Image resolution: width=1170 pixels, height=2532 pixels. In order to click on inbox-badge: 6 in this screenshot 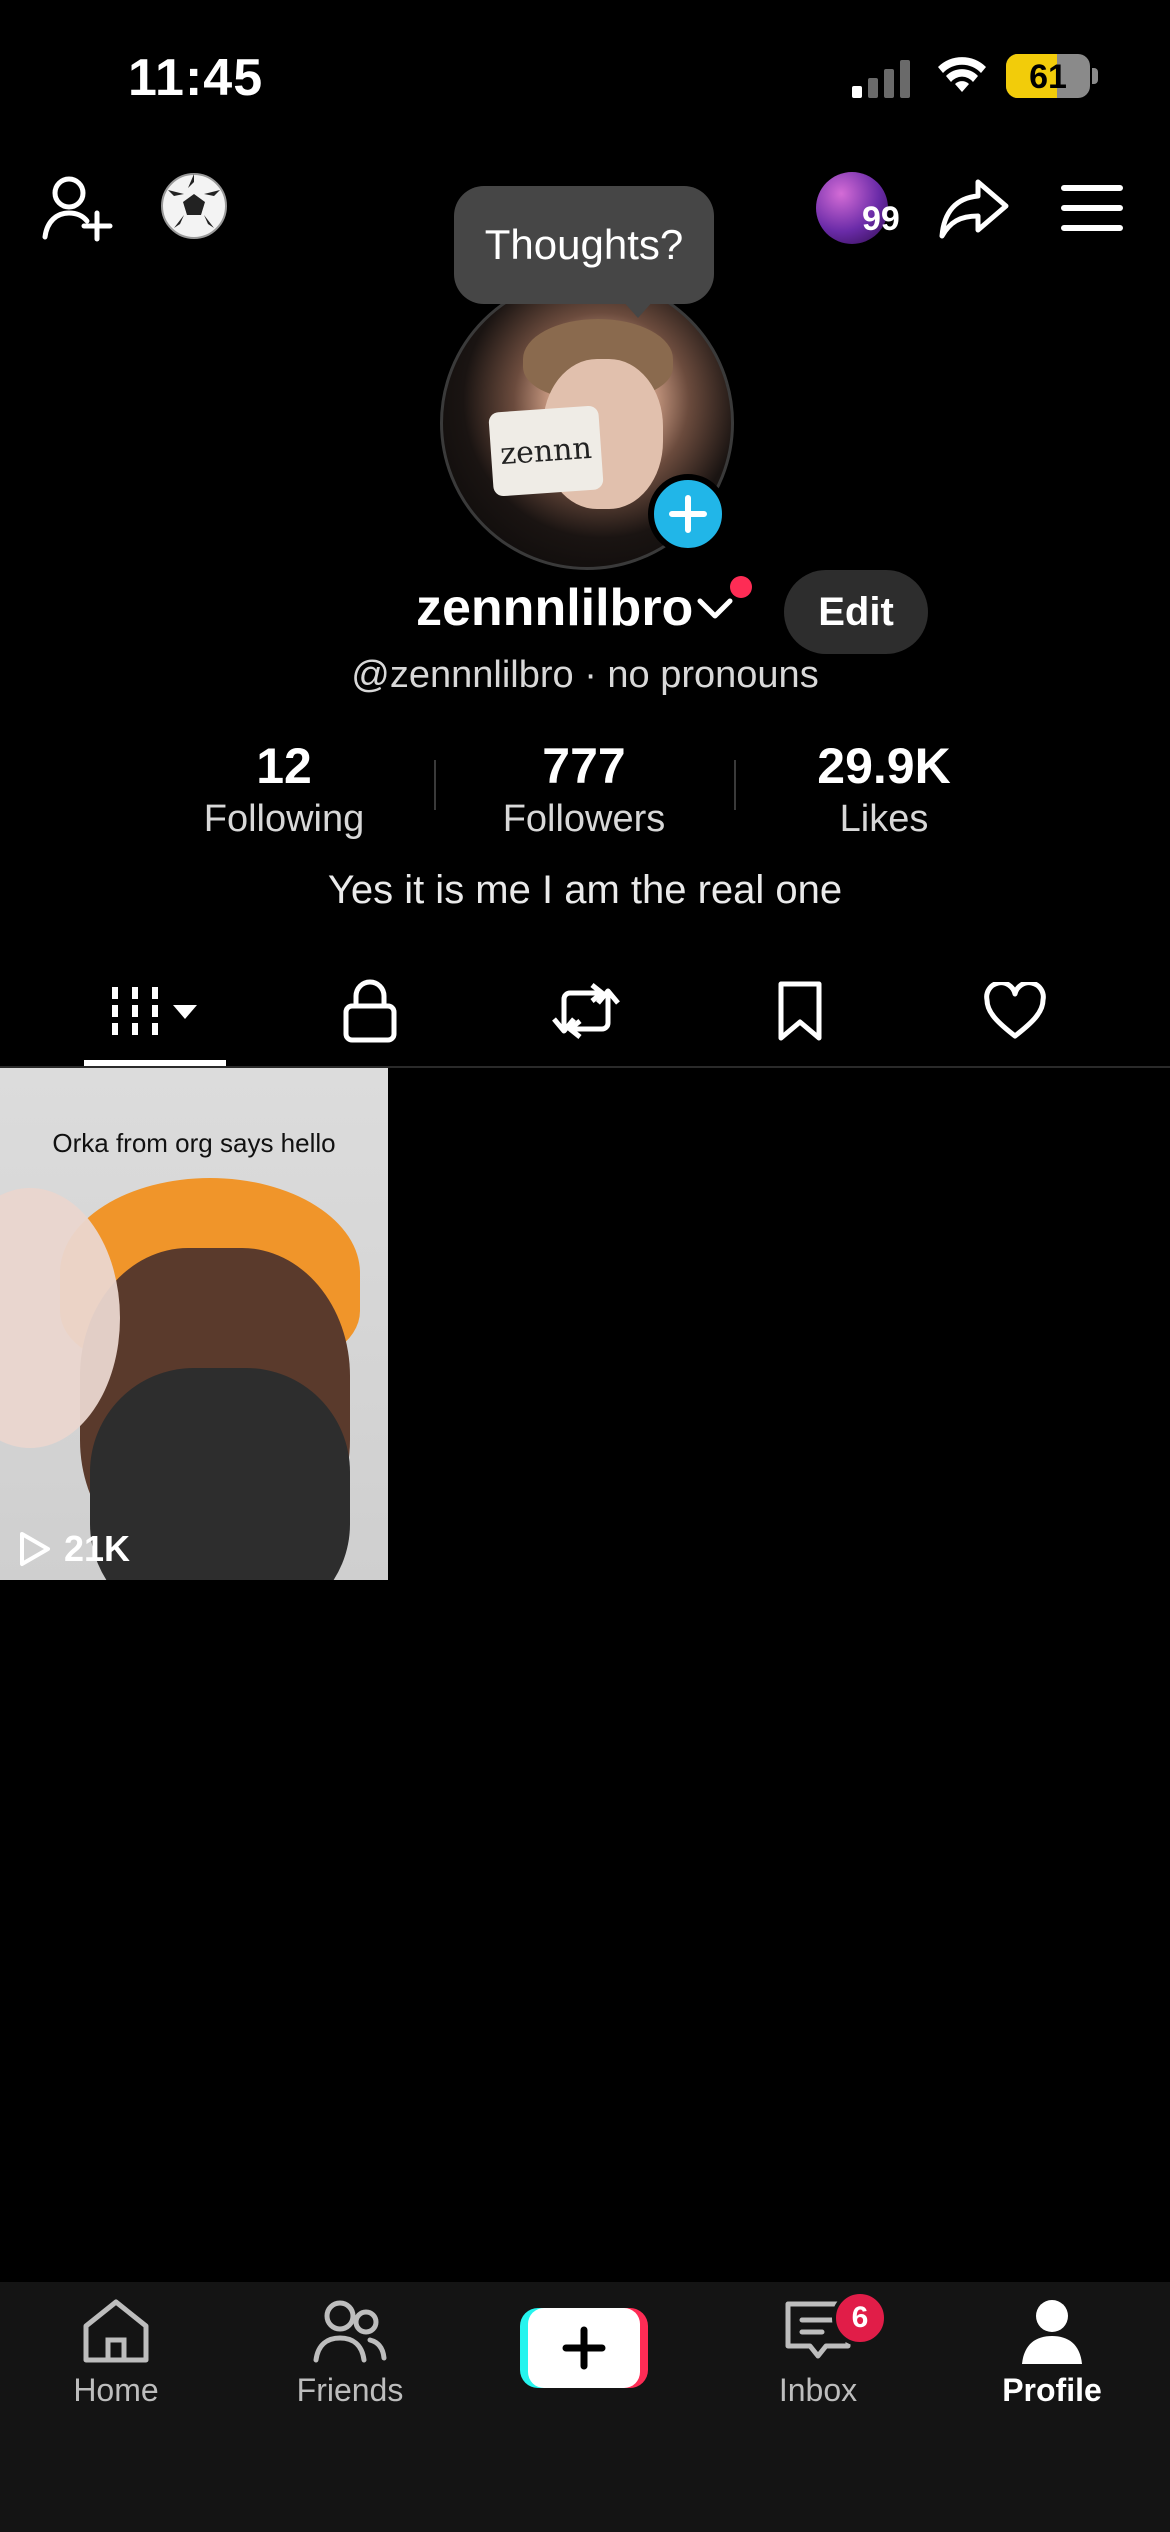, I will do `click(860, 2318)`.